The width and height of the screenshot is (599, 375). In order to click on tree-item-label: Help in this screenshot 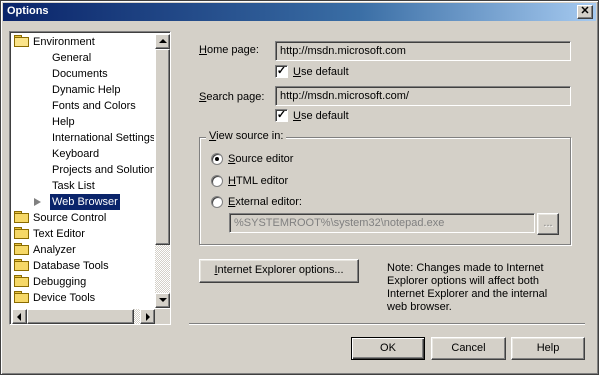, I will do `click(63, 122)`.